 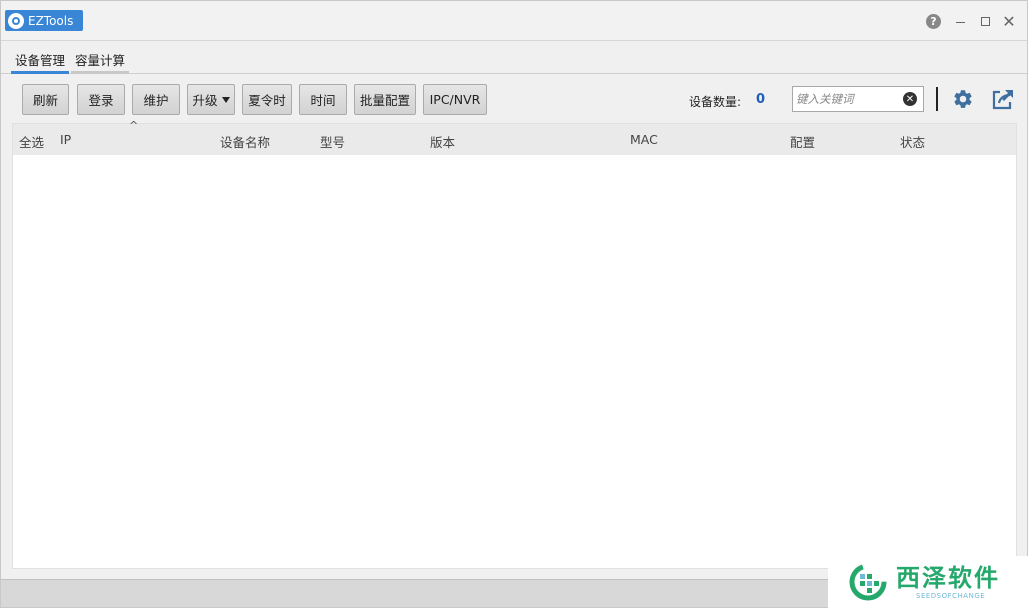 I want to click on time-button: 时间, so click(x=323, y=99).